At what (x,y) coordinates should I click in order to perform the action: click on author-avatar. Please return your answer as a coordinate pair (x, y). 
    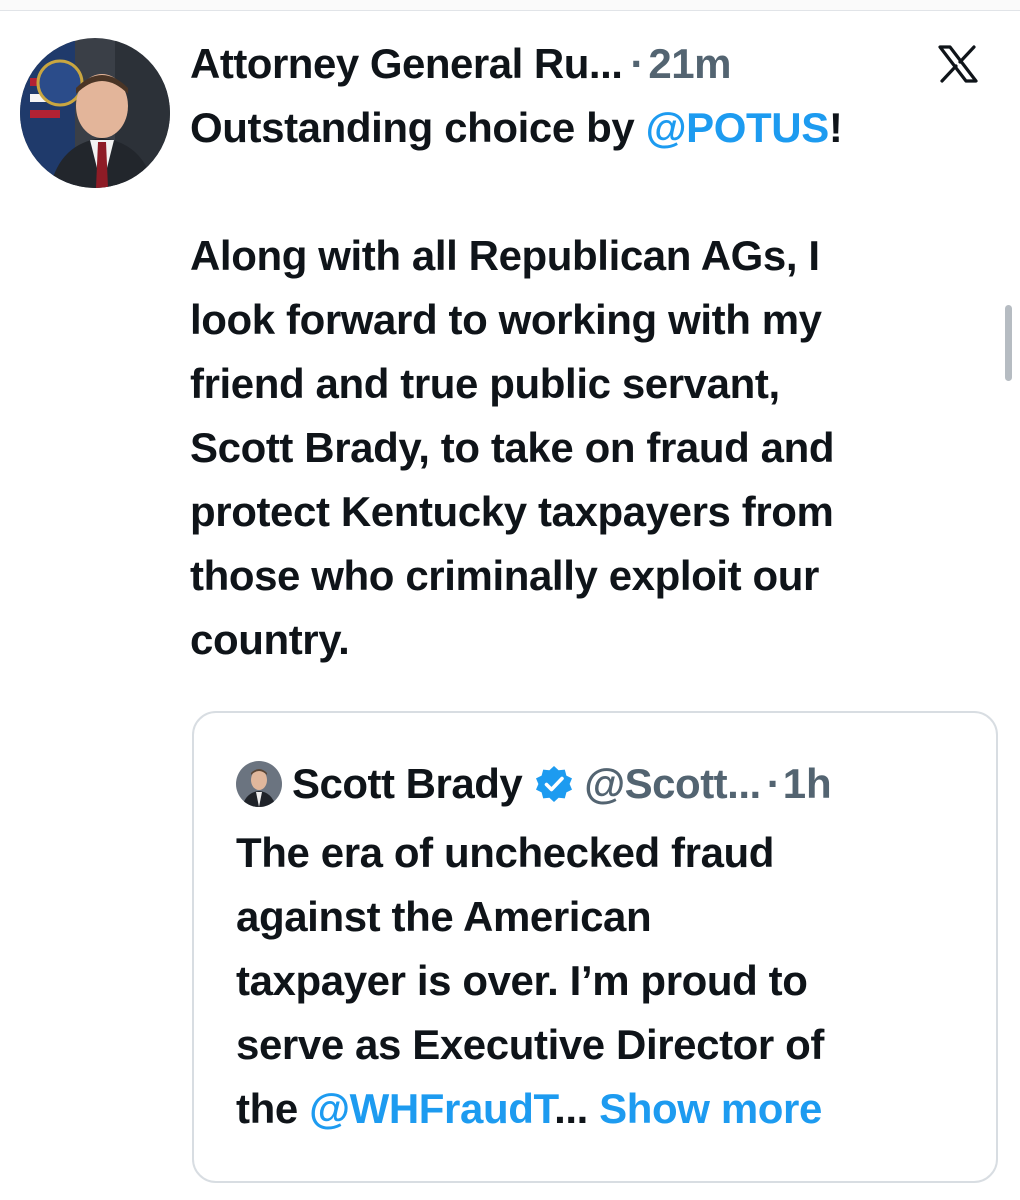
    Looking at the image, I should click on (95, 113).